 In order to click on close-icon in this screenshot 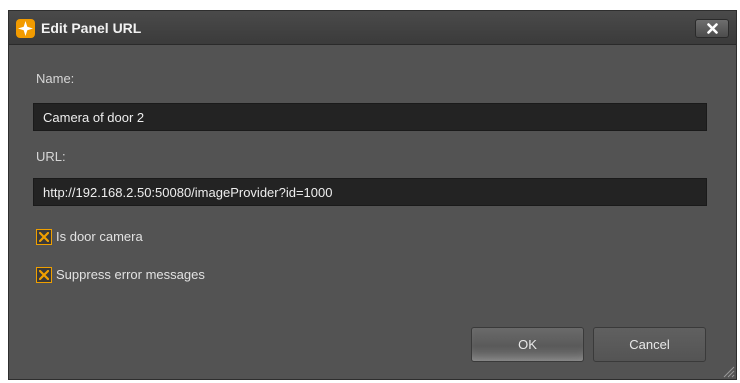, I will do `click(712, 28)`.